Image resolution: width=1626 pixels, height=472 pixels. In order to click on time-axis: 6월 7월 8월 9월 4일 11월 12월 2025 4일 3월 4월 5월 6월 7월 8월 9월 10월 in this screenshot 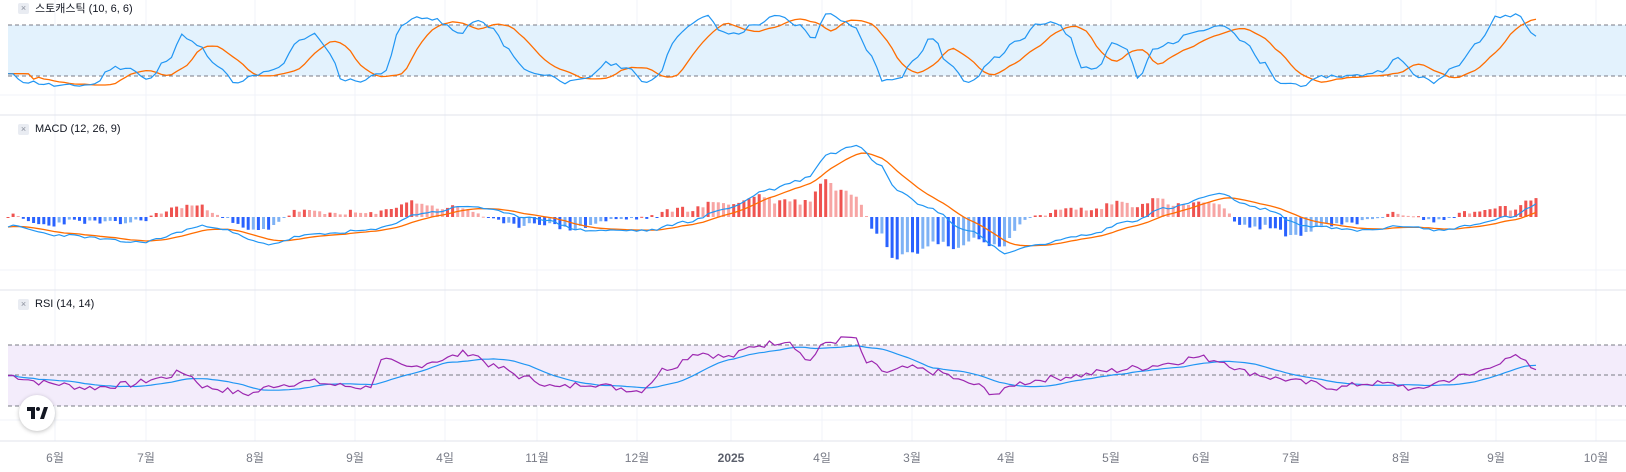, I will do `click(827, 458)`.